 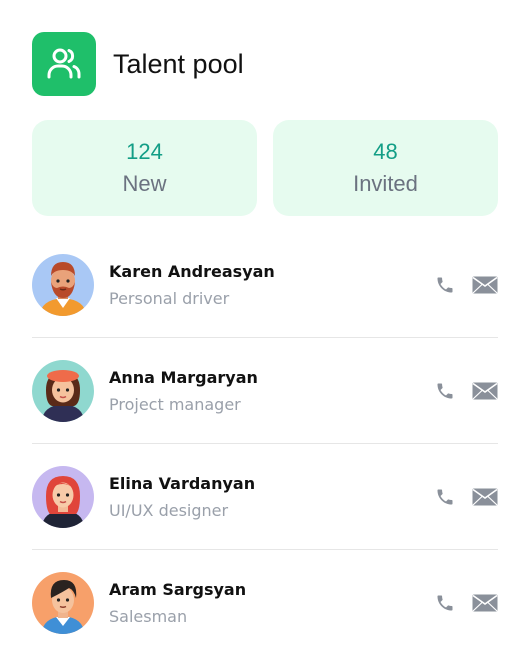 What do you see at coordinates (182, 483) in the screenshot?
I see `candidate-name: Elina Vardanyan` at bounding box center [182, 483].